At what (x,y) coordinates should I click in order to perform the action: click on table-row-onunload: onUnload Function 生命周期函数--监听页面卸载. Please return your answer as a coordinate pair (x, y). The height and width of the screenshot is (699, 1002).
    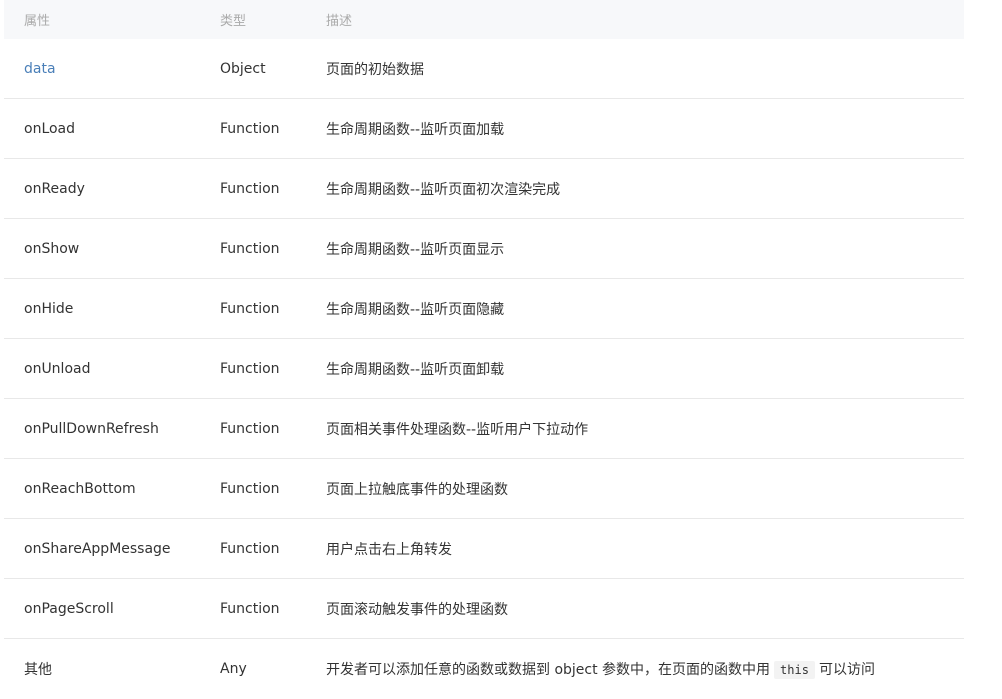
    Looking at the image, I should click on (484, 369).